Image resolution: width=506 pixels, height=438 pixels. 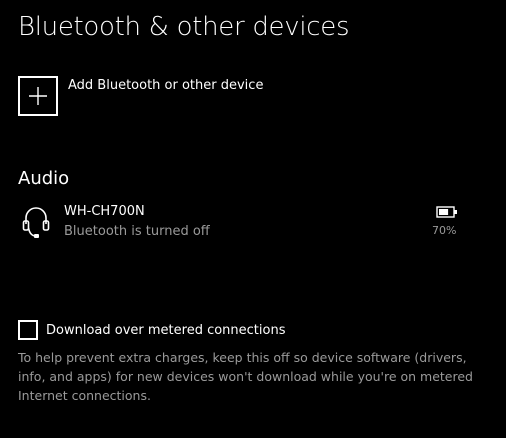 What do you see at coordinates (444, 230) in the screenshot?
I see `battery-level: 70%` at bounding box center [444, 230].